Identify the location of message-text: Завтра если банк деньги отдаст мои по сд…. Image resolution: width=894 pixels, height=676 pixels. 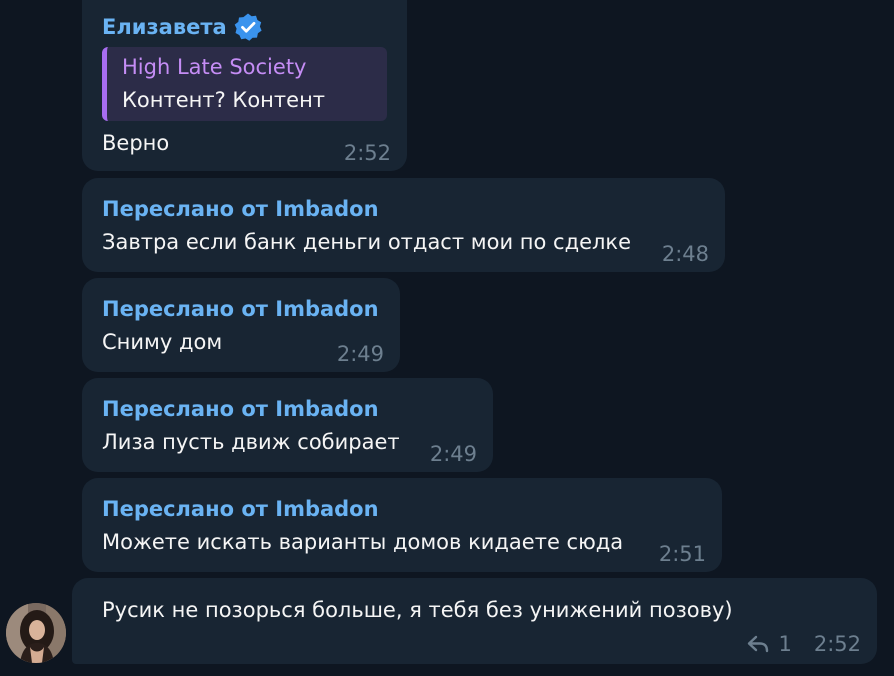
(367, 242).